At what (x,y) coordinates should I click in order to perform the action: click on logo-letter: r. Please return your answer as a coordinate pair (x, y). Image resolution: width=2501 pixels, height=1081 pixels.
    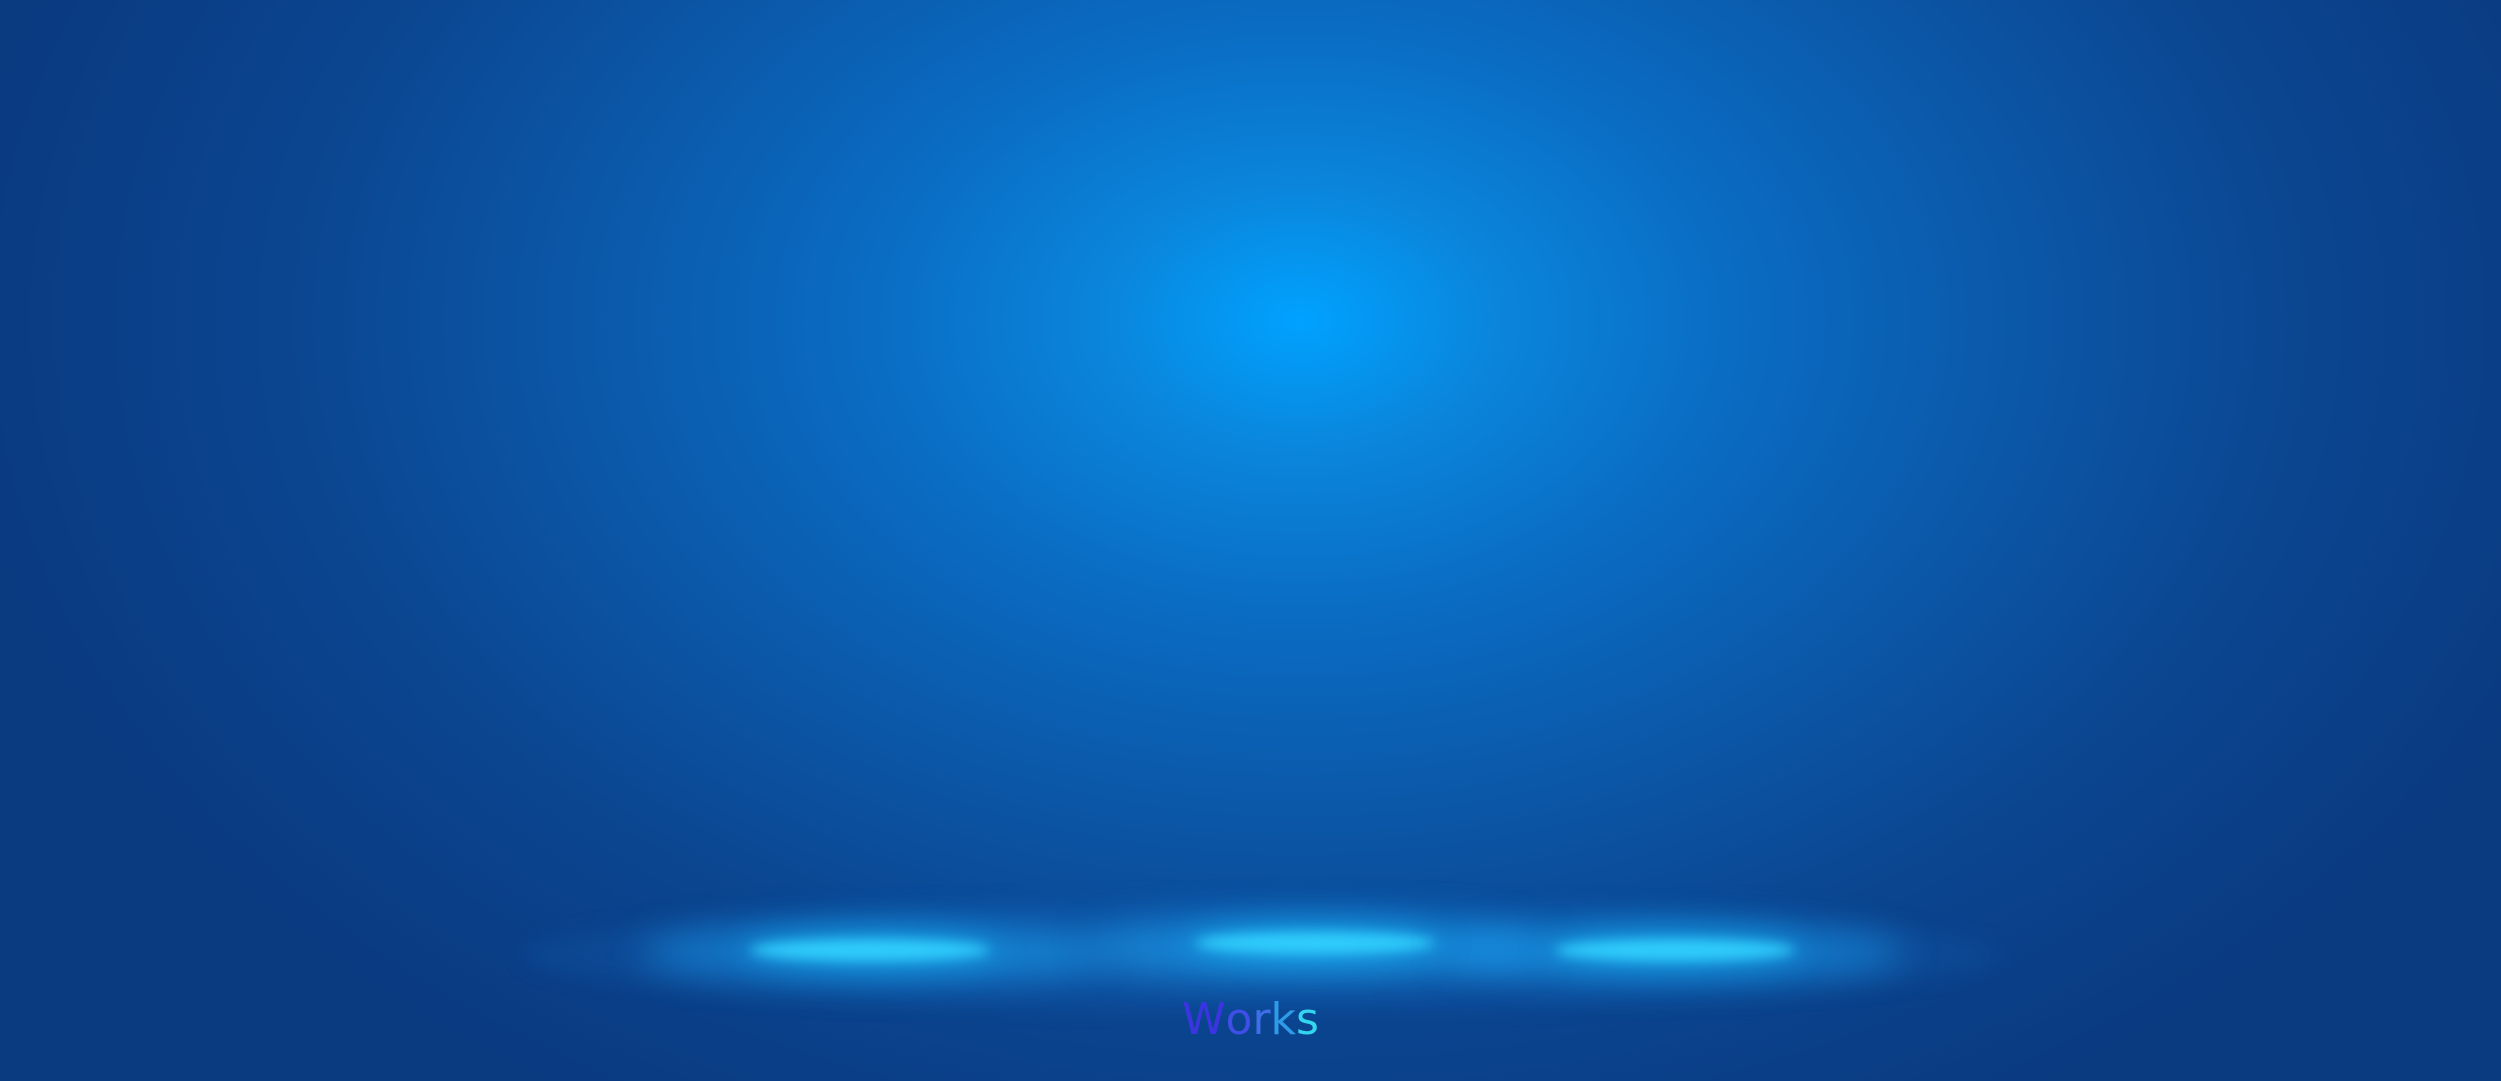
    Looking at the image, I should click on (1261, 1019).